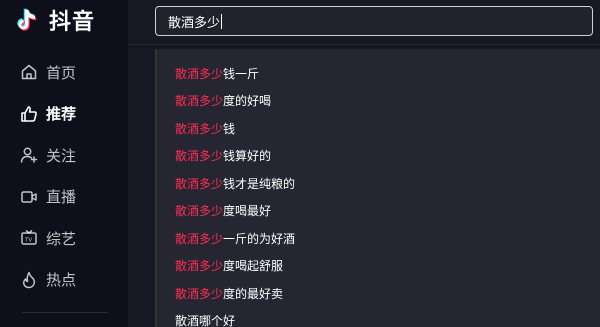 This screenshot has height=327, width=600. What do you see at coordinates (241, 73) in the screenshot?
I see `suggestion-completion: 钱一斤` at bounding box center [241, 73].